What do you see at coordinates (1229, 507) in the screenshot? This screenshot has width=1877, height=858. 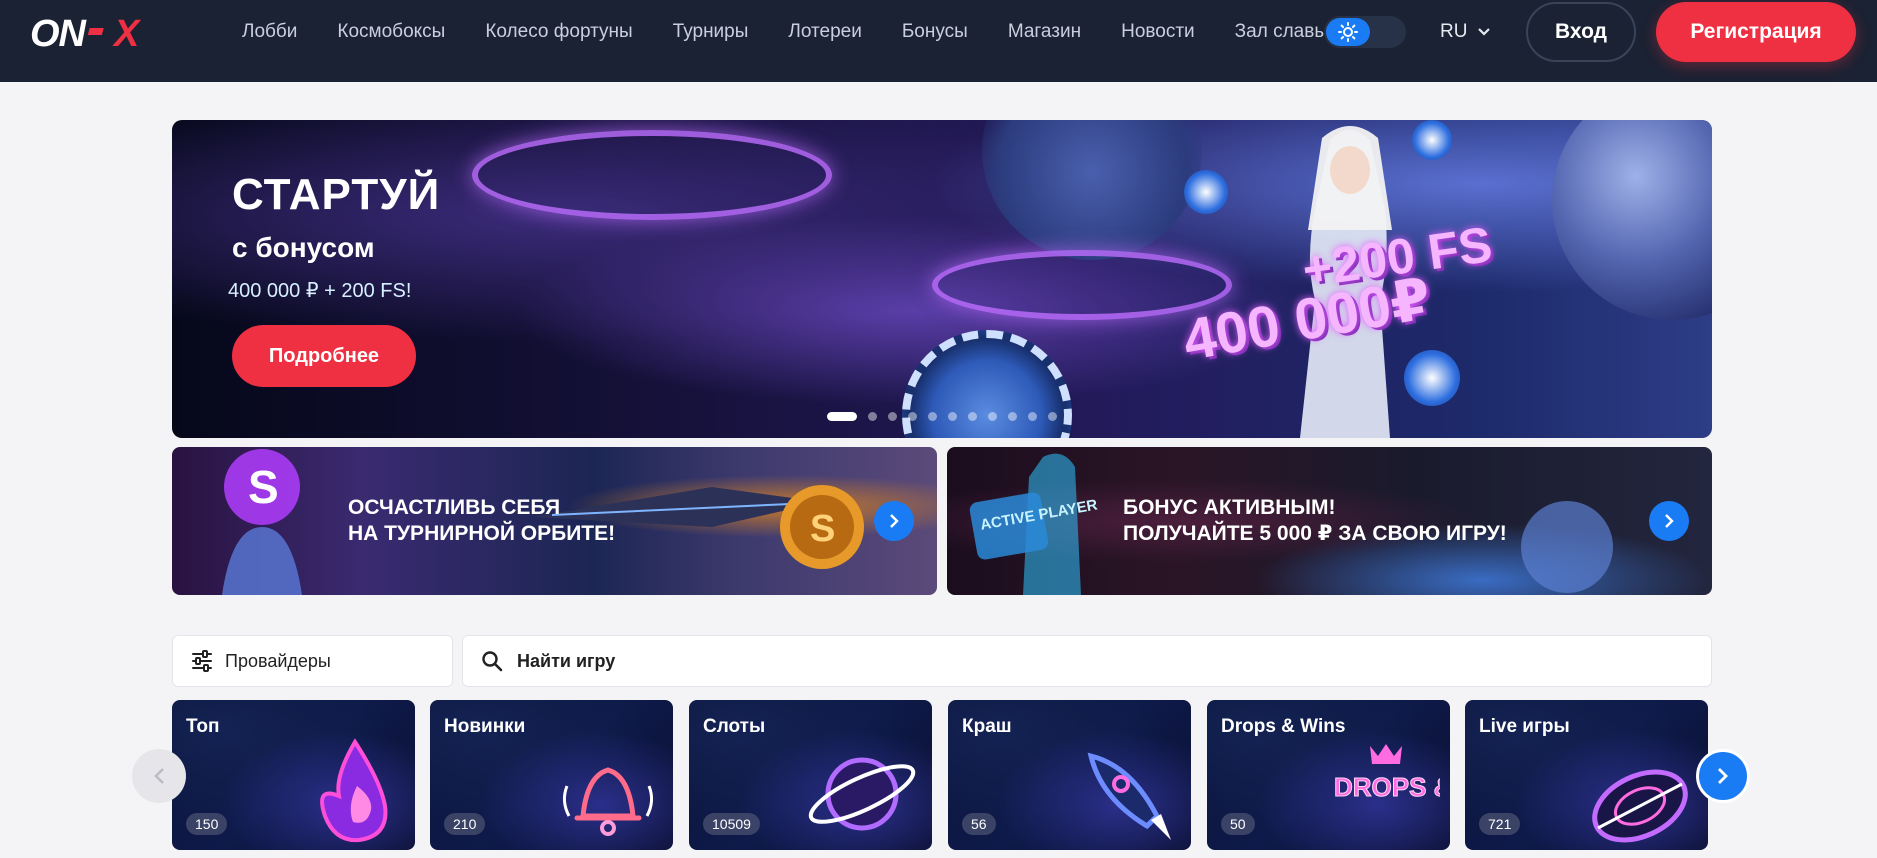 I see `promo-line: БОНУС АКТИВНЫМ!` at bounding box center [1229, 507].